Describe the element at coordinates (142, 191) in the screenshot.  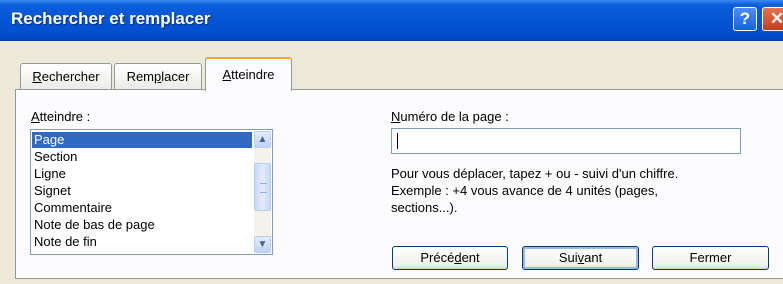
I see `list-item-signet: Signet` at that location.